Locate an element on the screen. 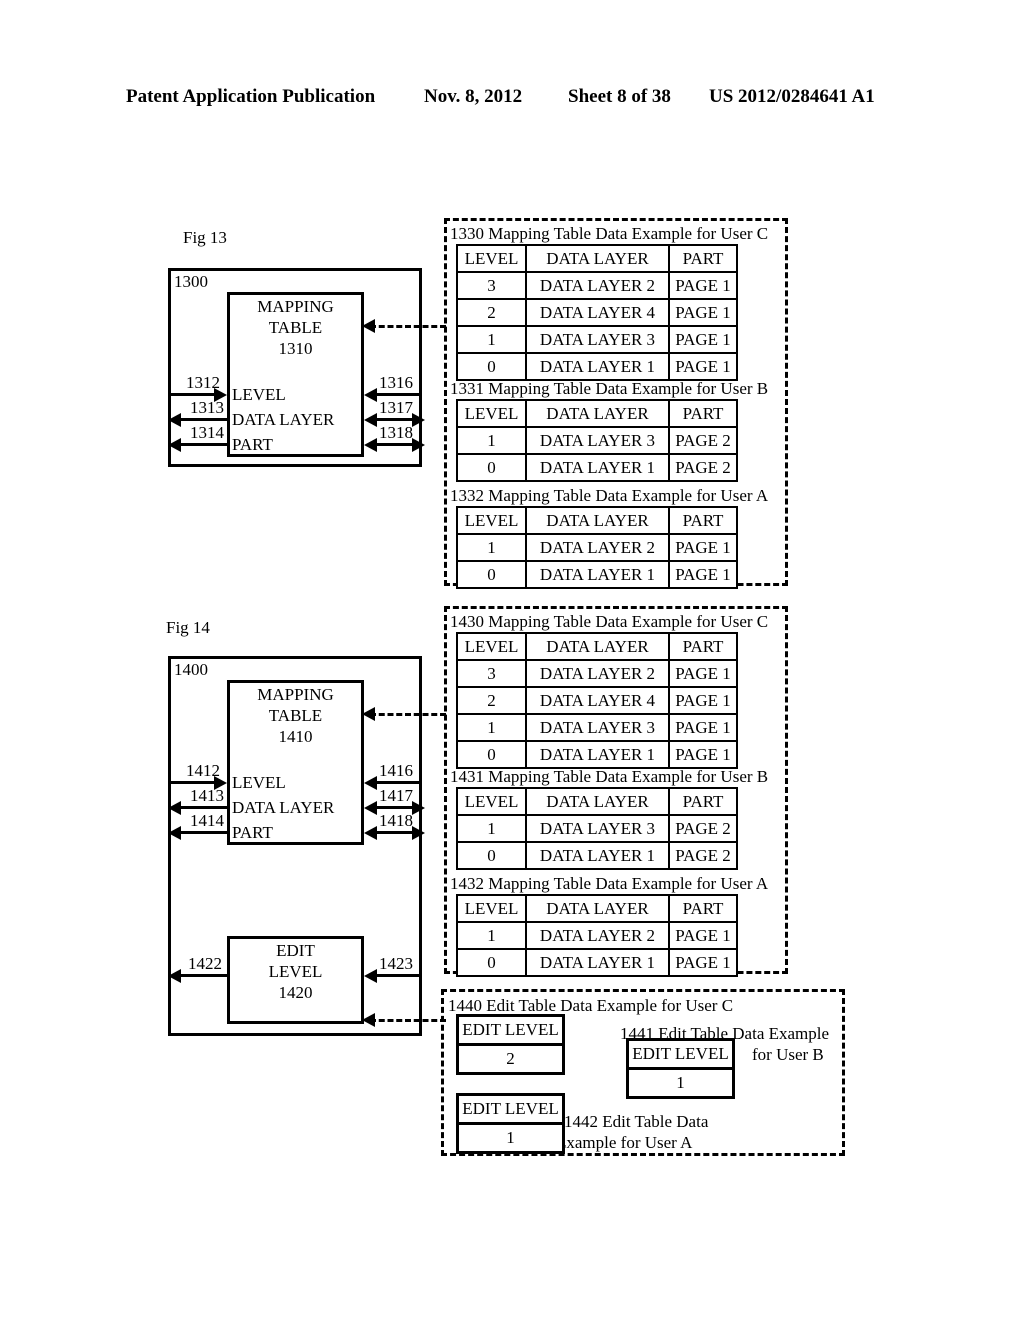  fig14-arrow-1422-line is located at coordinates (200, 975).